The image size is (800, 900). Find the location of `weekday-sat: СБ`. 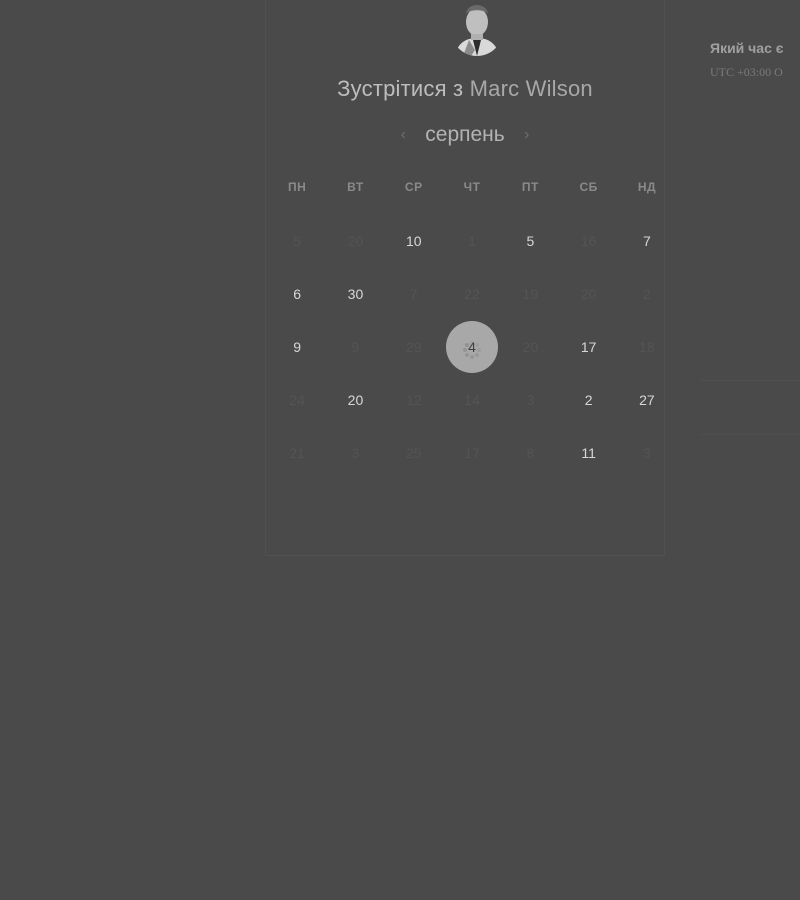

weekday-sat: СБ is located at coordinates (588, 187).